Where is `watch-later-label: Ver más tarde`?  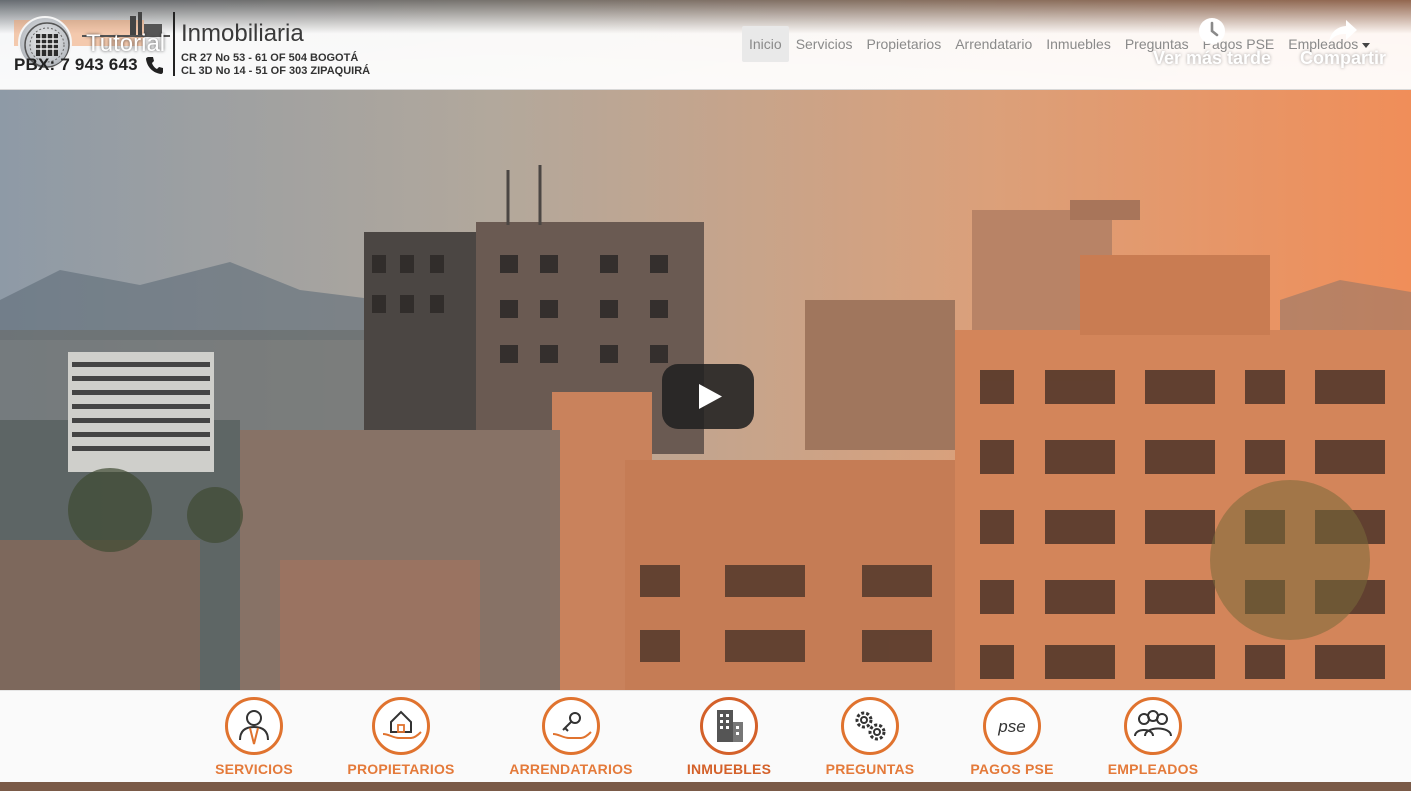
watch-later-label: Ver más tarde is located at coordinates (1212, 58).